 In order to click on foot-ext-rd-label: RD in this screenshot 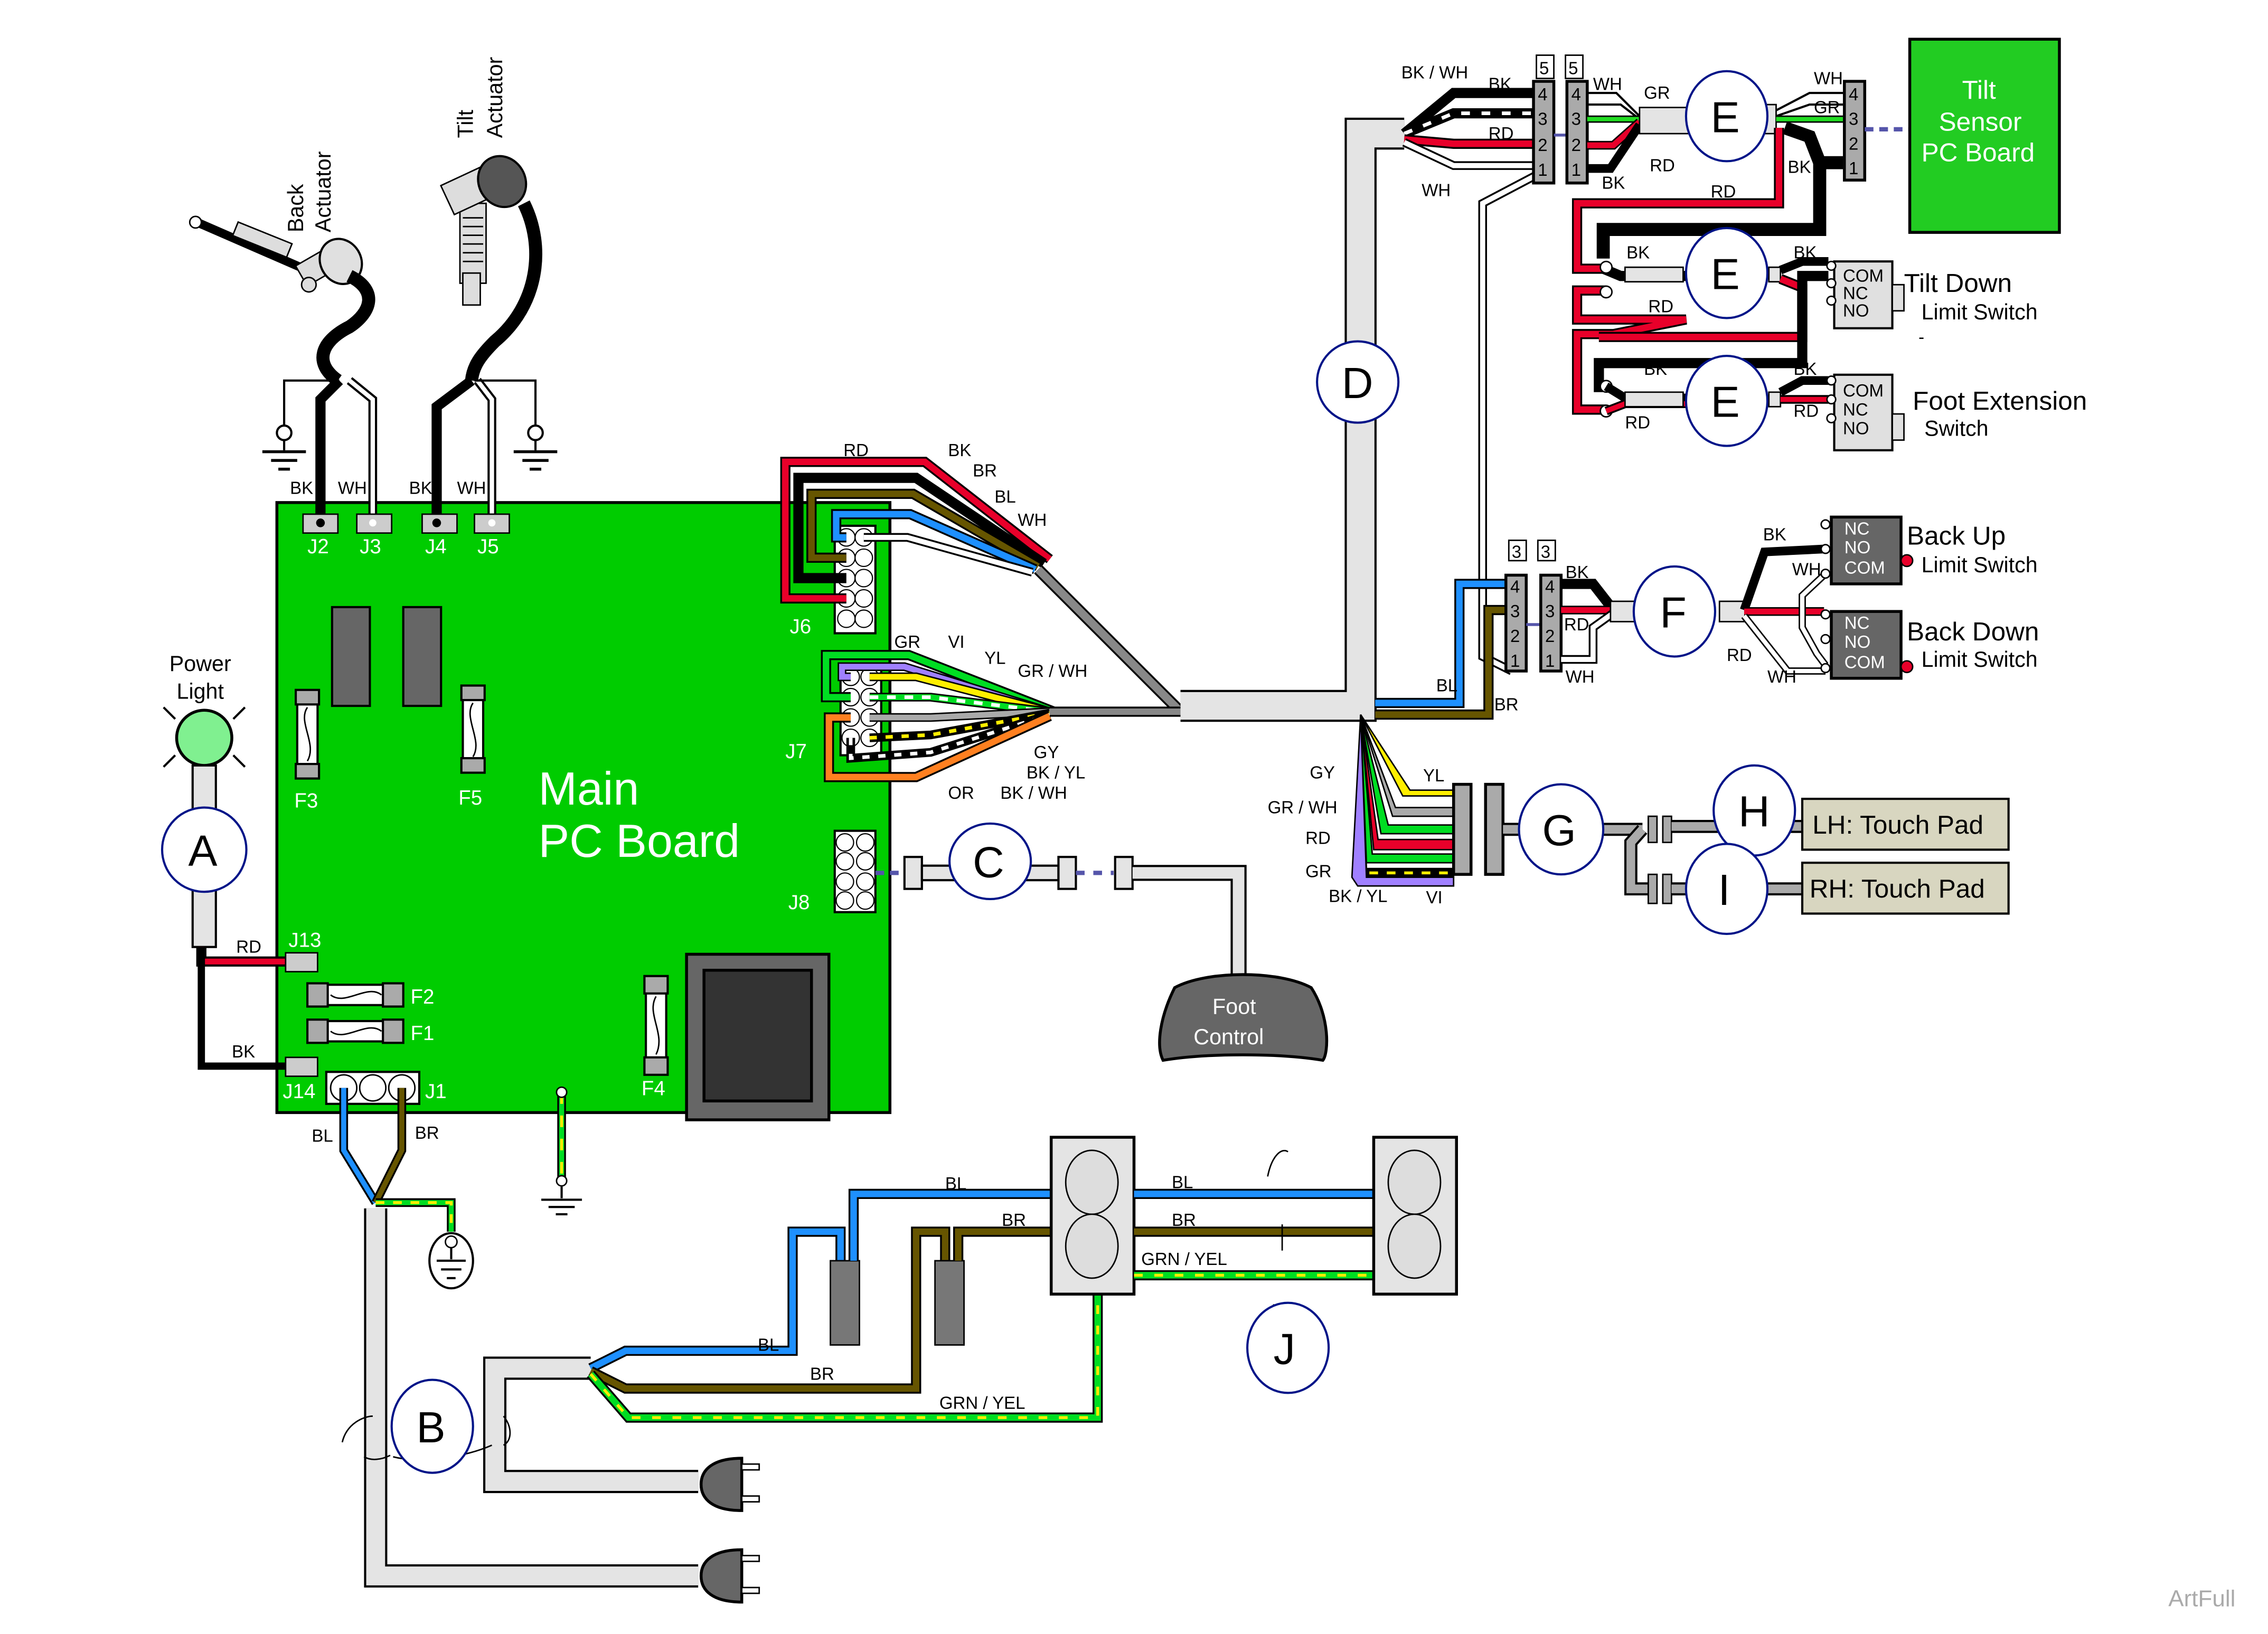, I will do `click(1637, 423)`.